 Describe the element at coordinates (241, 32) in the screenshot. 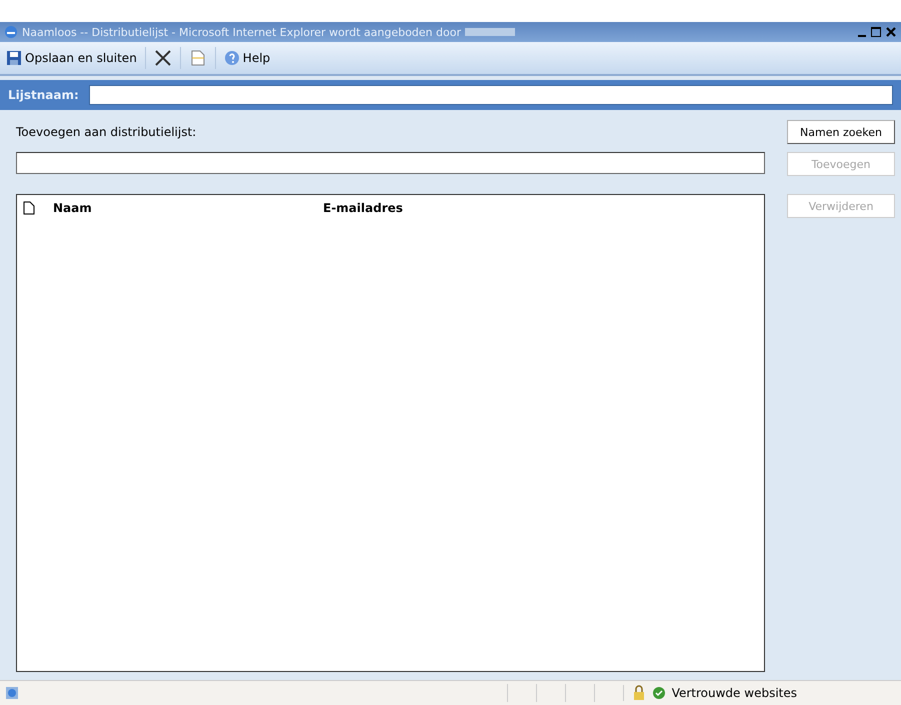

I see `window-title: Naamloos -- Distributielijst - Microsoft Internet Explorer wordt aangeboden door` at that location.